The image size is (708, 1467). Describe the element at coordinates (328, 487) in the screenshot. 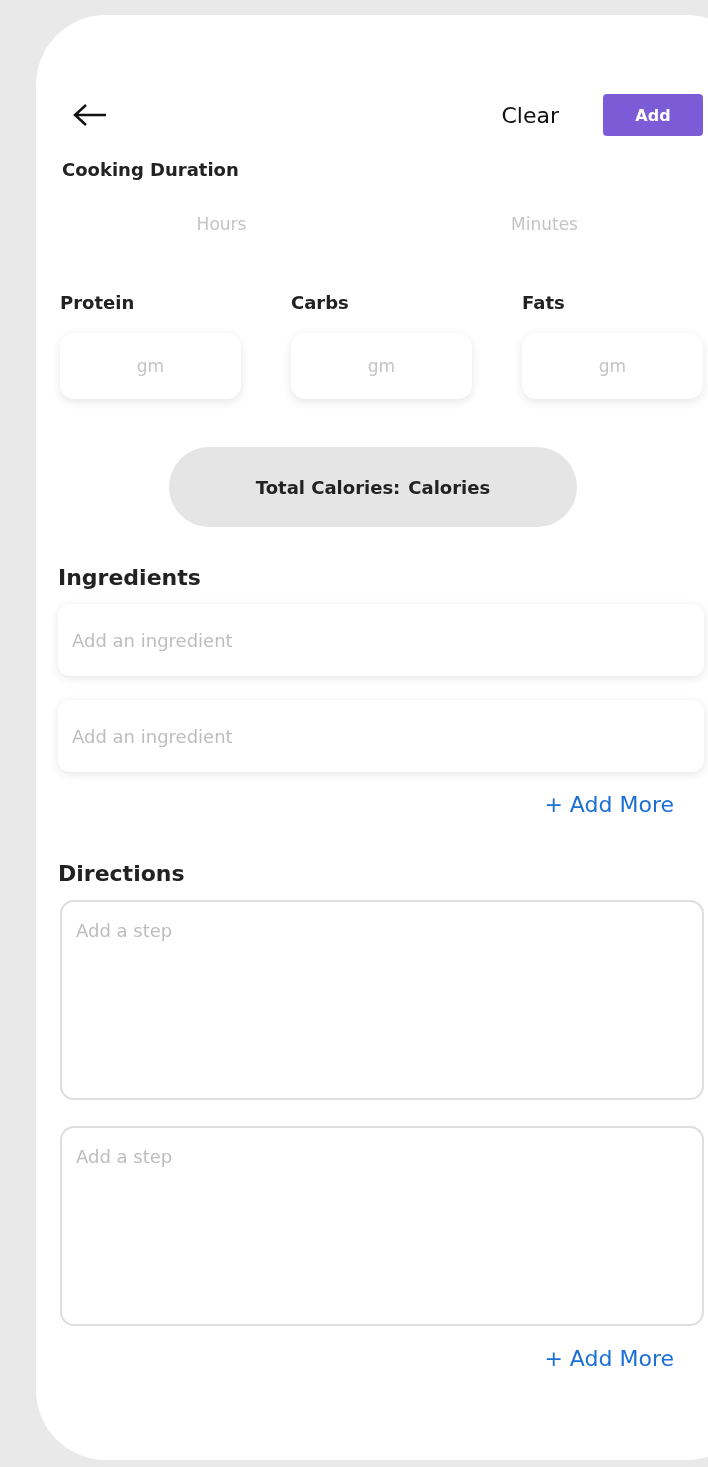

I see `total-calories-label: Total Calories:` at that location.